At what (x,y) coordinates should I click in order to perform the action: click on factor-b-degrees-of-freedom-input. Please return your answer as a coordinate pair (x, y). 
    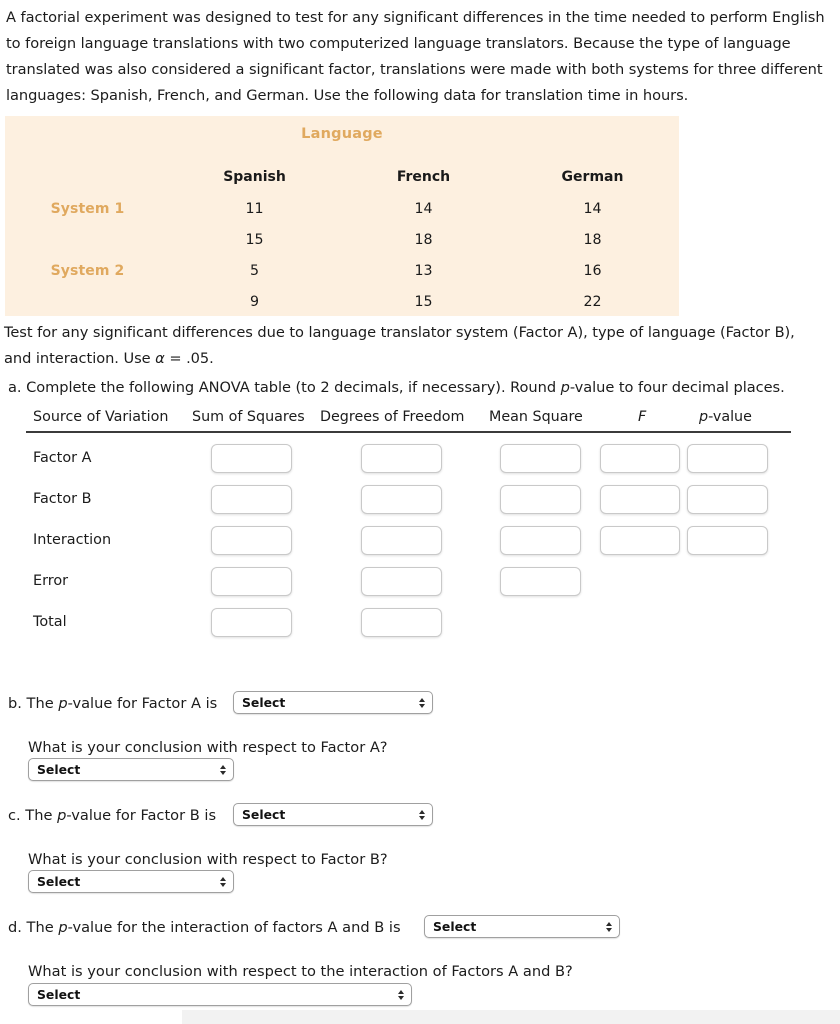
    Looking at the image, I should click on (401, 499).